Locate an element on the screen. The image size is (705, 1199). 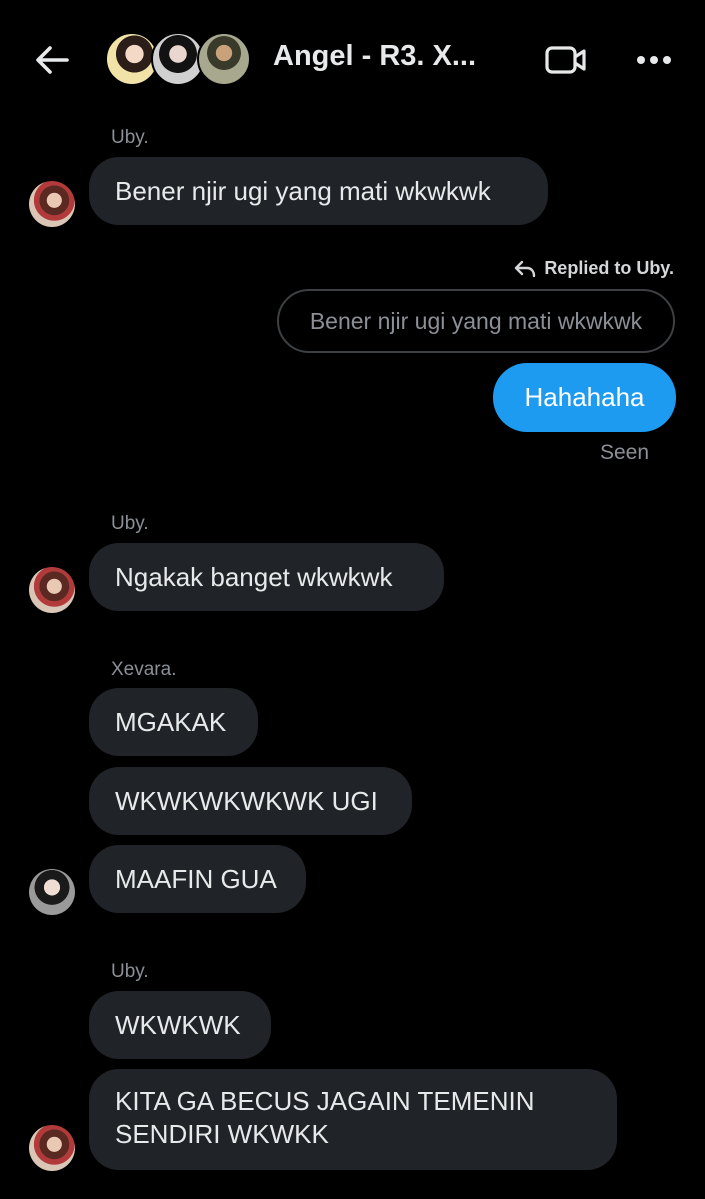
received-message-bubble: Ngakak banget wkwkwk is located at coordinates (266, 577).